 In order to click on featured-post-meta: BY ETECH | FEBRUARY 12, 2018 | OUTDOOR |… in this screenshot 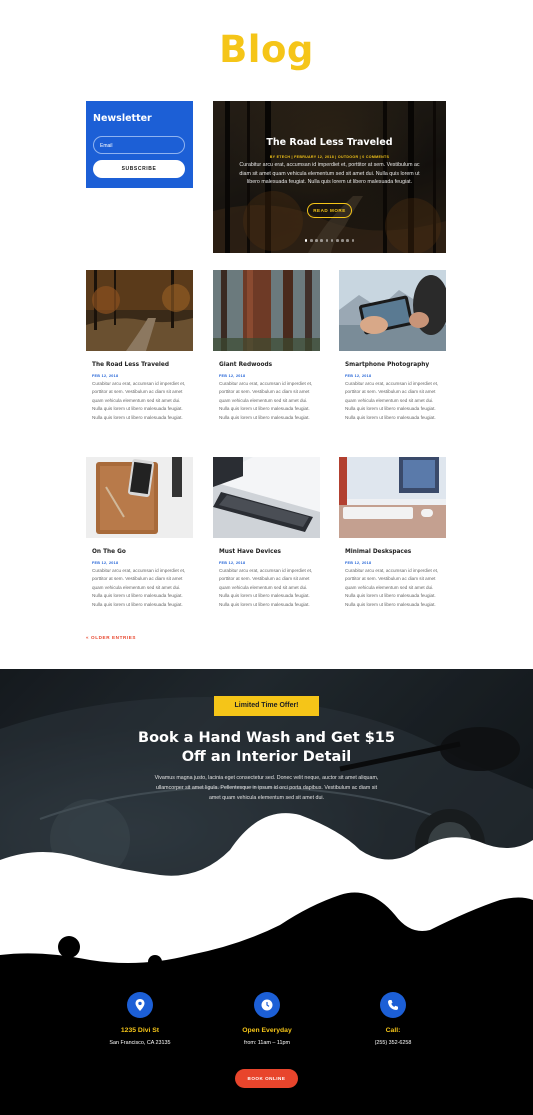, I will do `click(329, 157)`.